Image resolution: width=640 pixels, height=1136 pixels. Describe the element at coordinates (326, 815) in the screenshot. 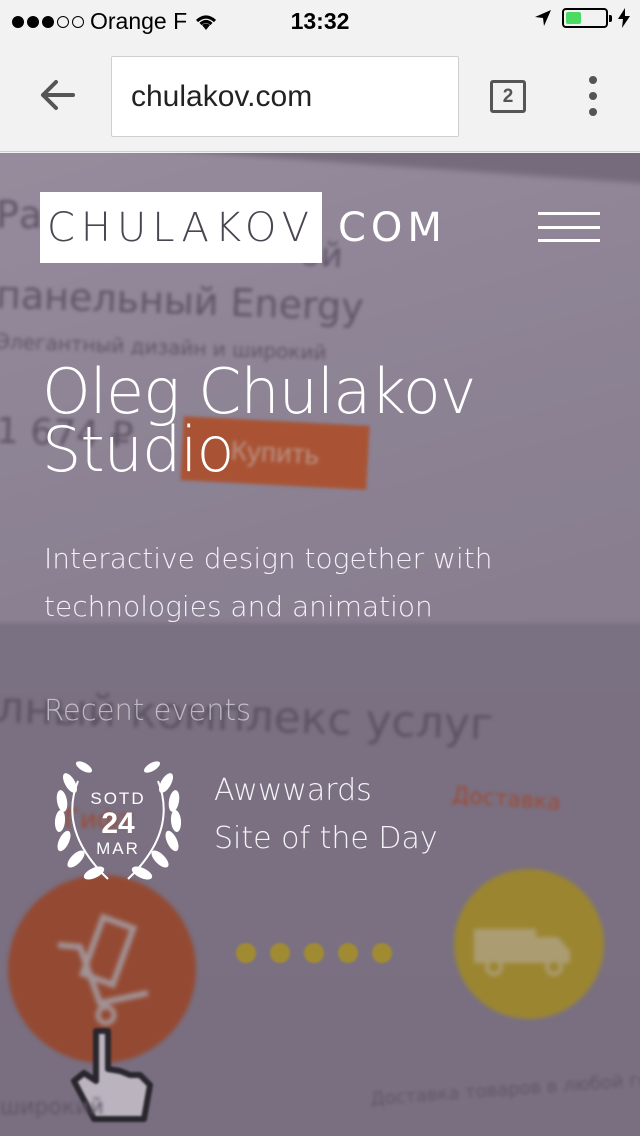

I see `award-description: Awwwards Site of the Day` at that location.